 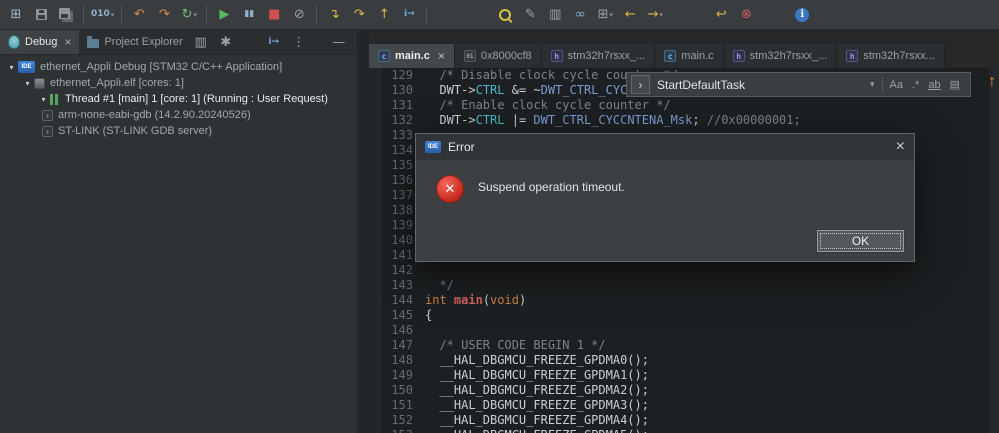 What do you see at coordinates (14, 42) in the screenshot?
I see `debug-view-icon` at bounding box center [14, 42].